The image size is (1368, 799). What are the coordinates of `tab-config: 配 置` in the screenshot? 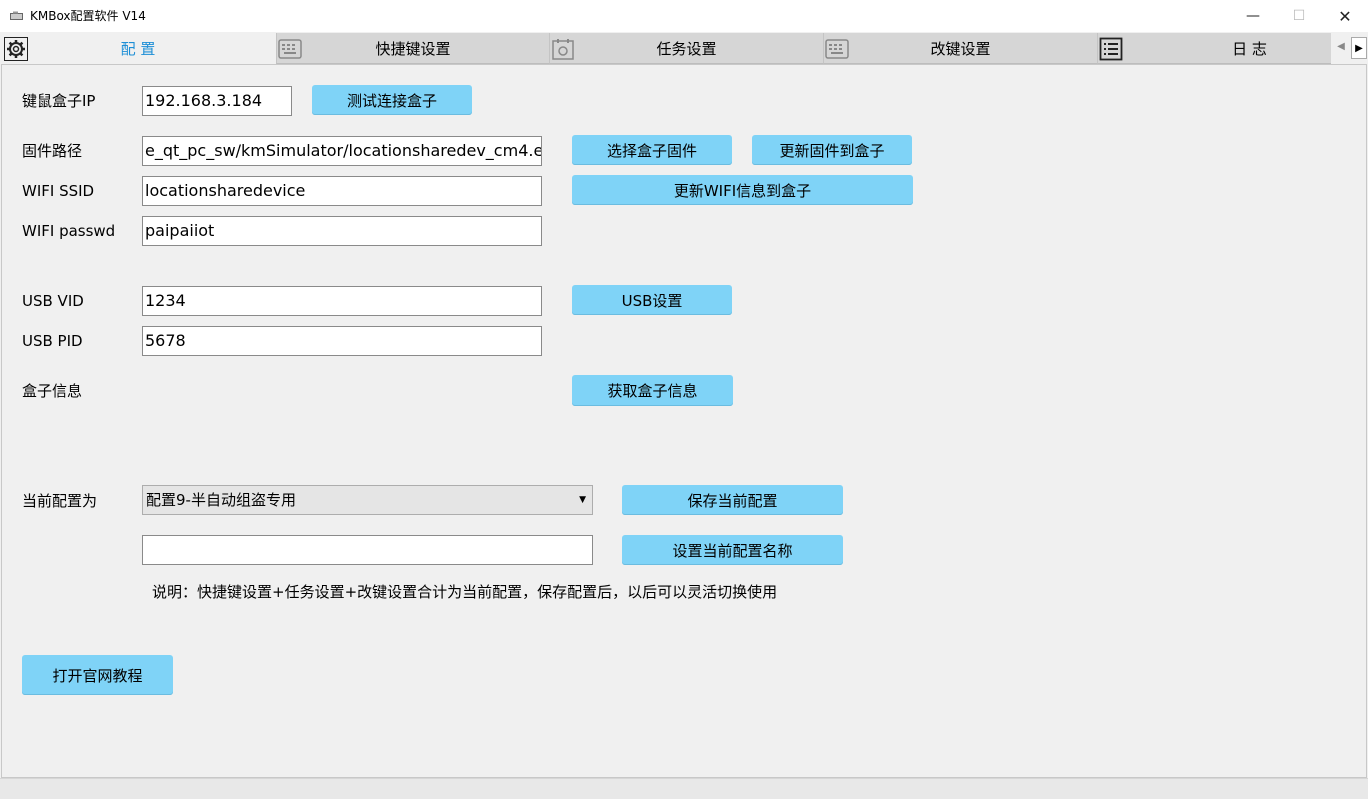 It's located at (138, 48).